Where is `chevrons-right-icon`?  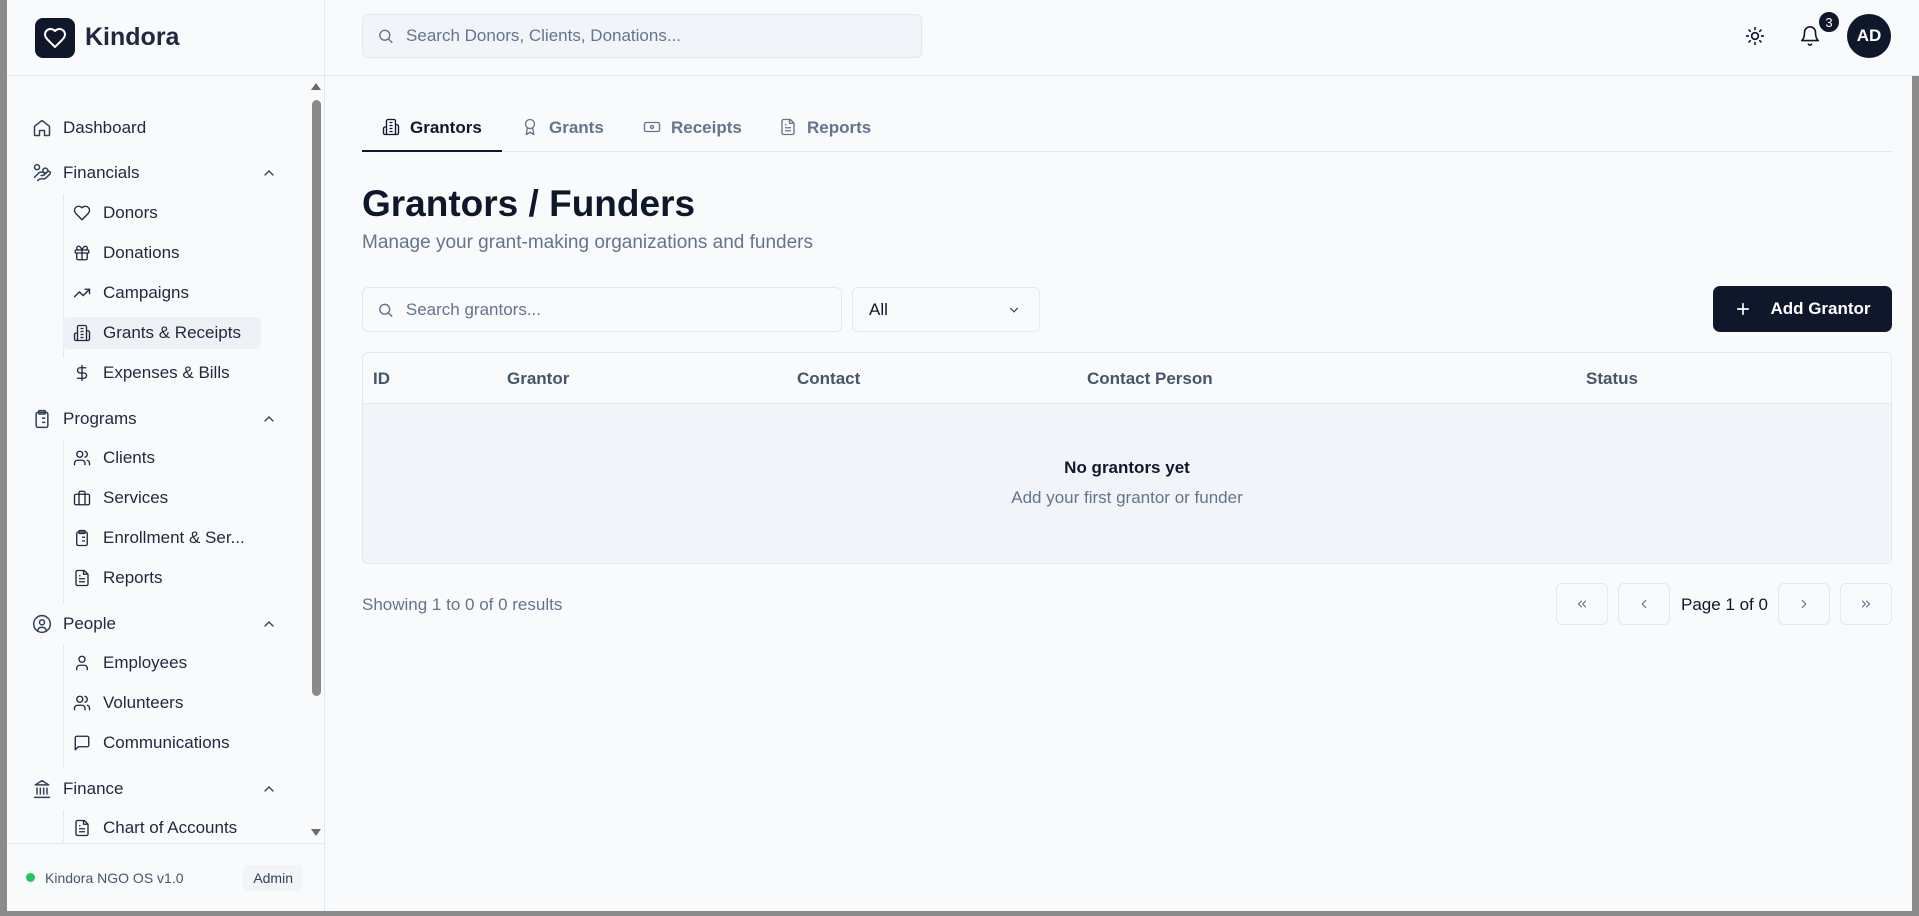 chevrons-right-icon is located at coordinates (1866, 604).